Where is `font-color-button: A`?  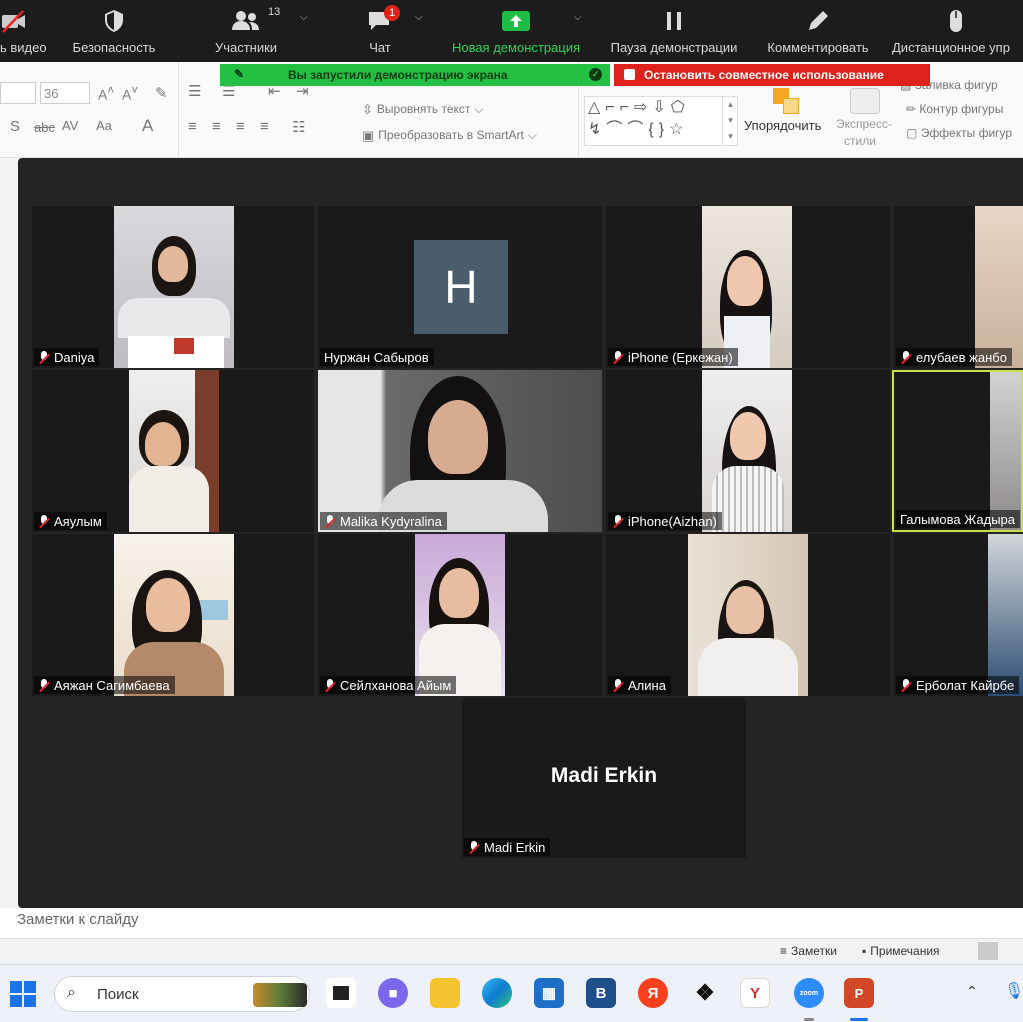
font-color-button: A is located at coordinates (147, 126).